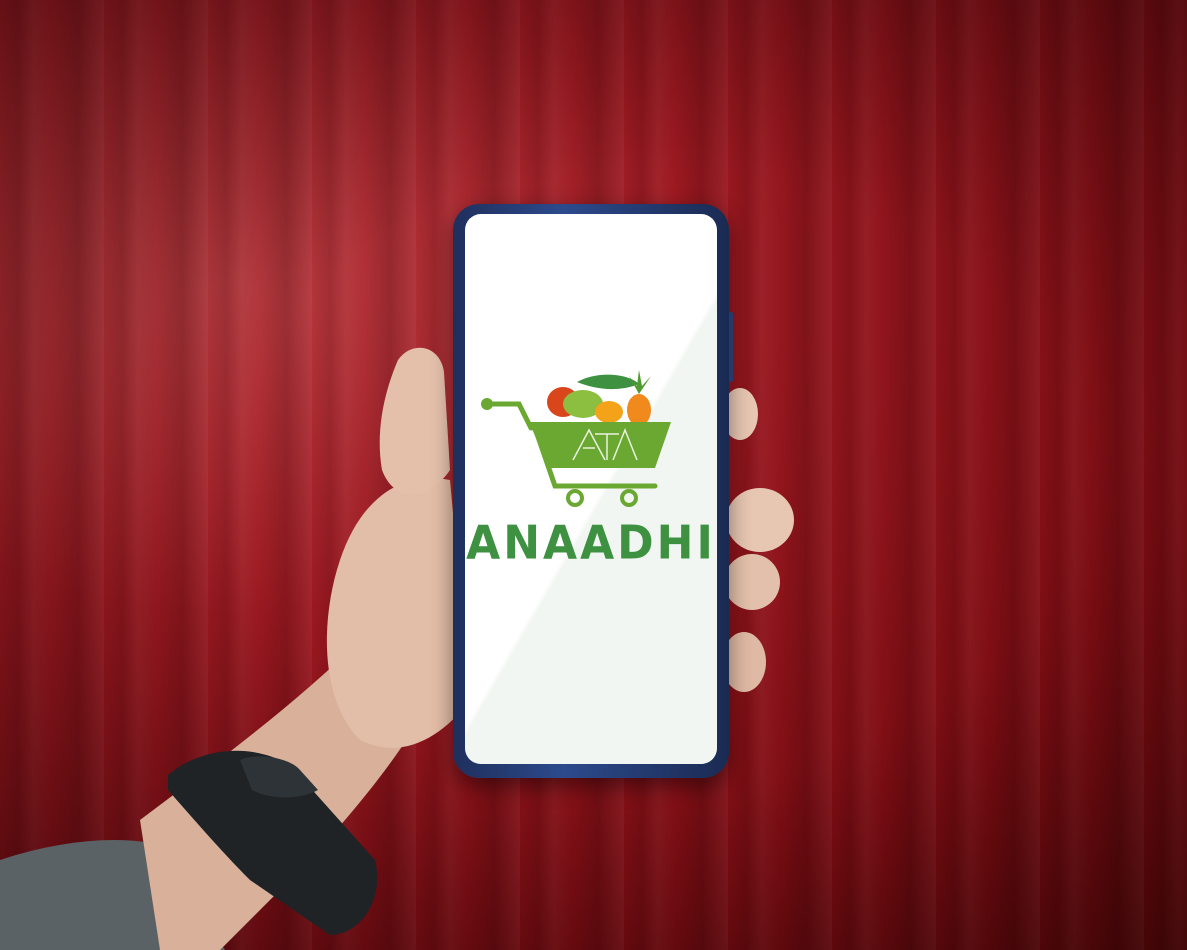  Describe the element at coordinates (731, 347) in the screenshot. I see `phone-side-button` at that location.